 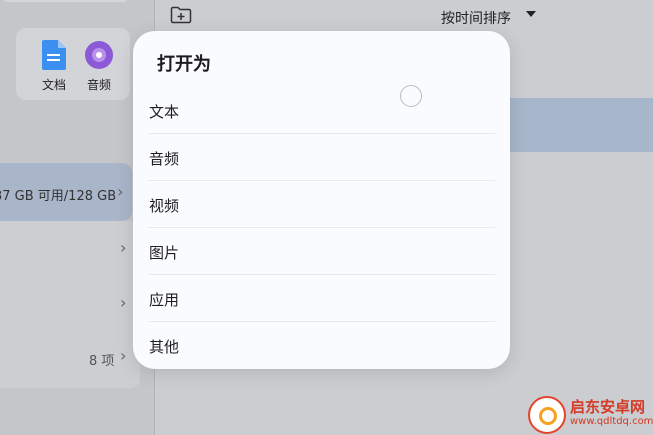 I want to click on option-app: 应用, so click(x=322, y=298).